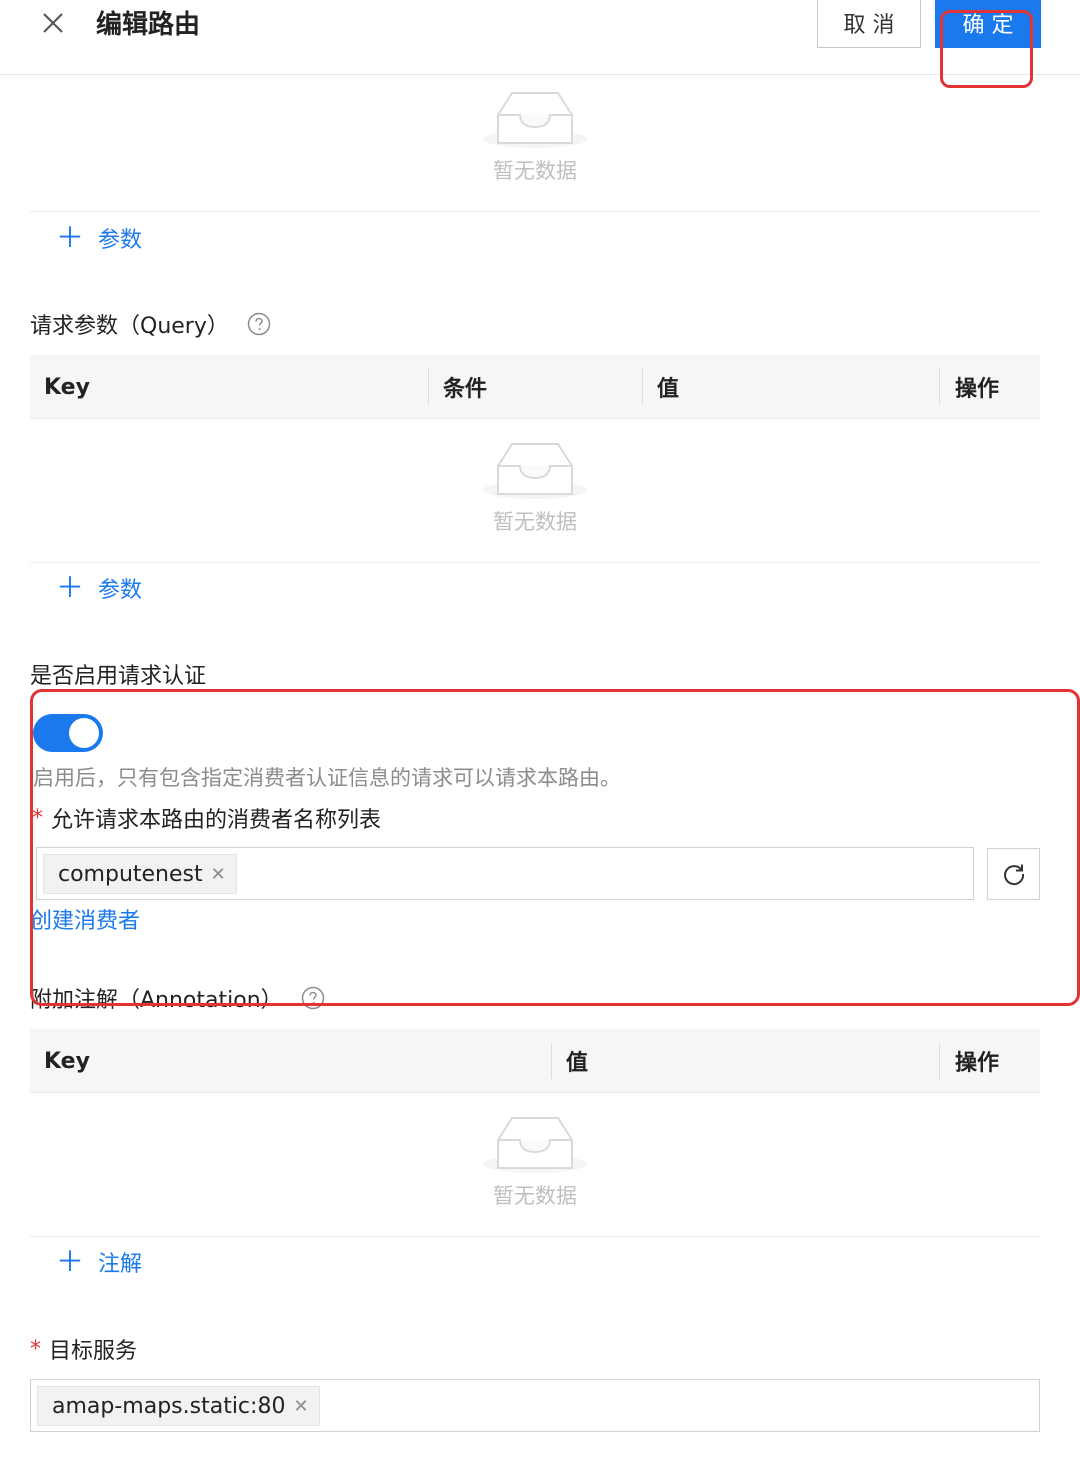 The image size is (1080, 1478). What do you see at coordinates (35, 1349) in the screenshot?
I see `required-mark: *` at bounding box center [35, 1349].